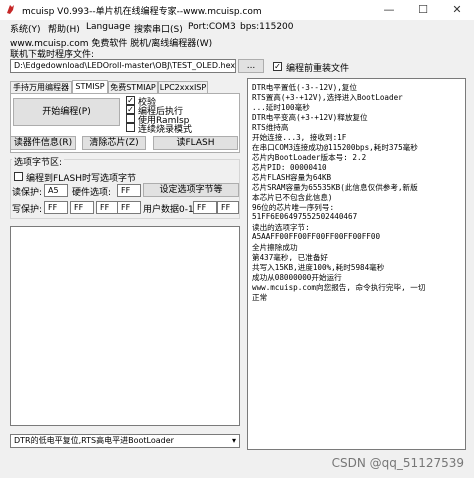  What do you see at coordinates (168, 210) in the screenshot?
I see `user-data-label: 用户数据0-1` at bounding box center [168, 210].